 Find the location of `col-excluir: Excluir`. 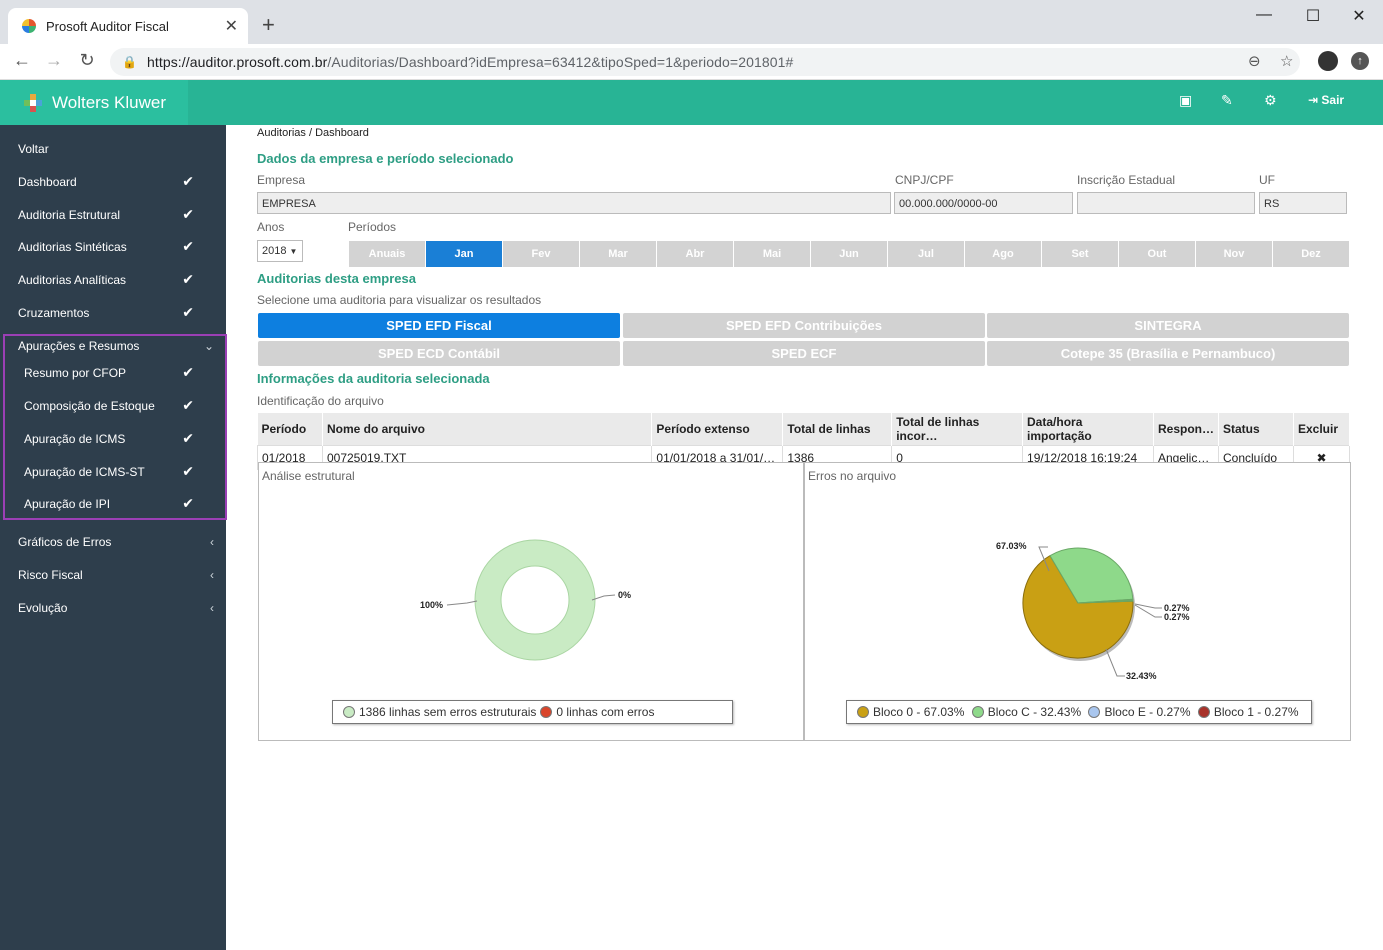

col-excluir: Excluir is located at coordinates (1322, 429).